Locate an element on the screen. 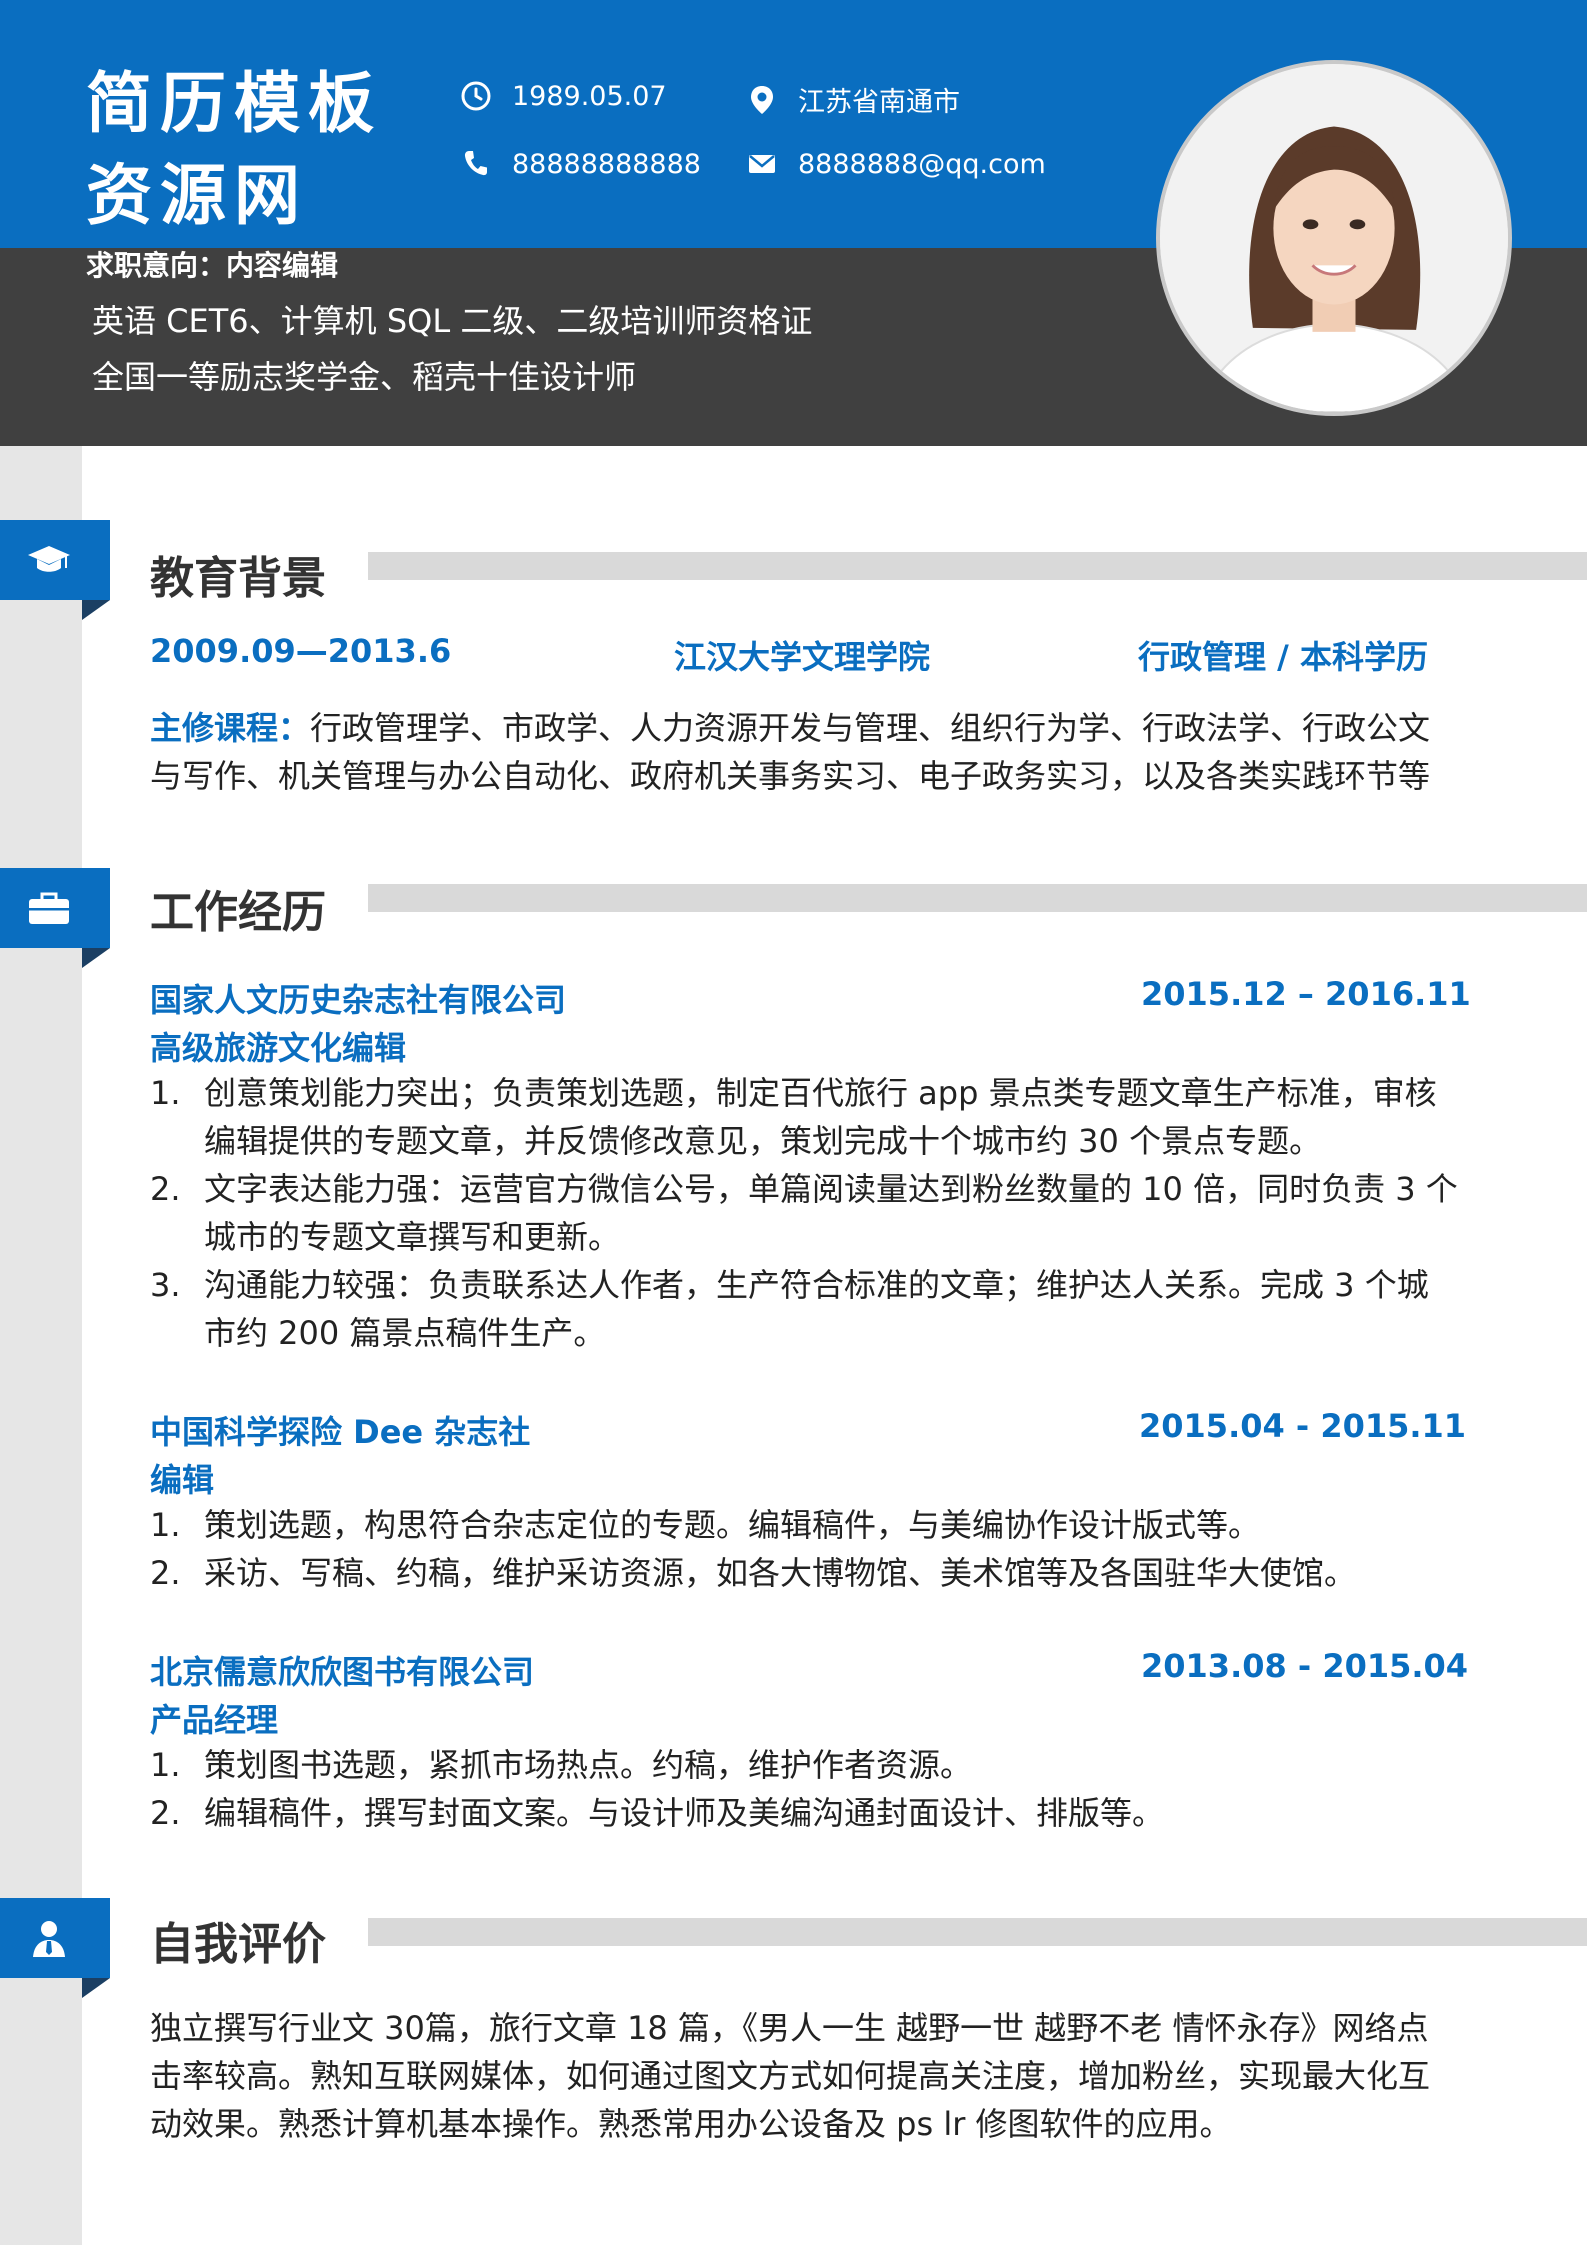  job-company: 北京儒意欣欣图书有限公司 is located at coordinates (342, 1672).